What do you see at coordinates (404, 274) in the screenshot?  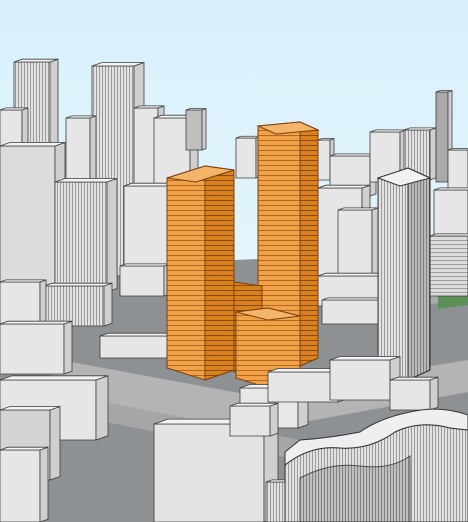 I see `striped-tower-right` at bounding box center [404, 274].